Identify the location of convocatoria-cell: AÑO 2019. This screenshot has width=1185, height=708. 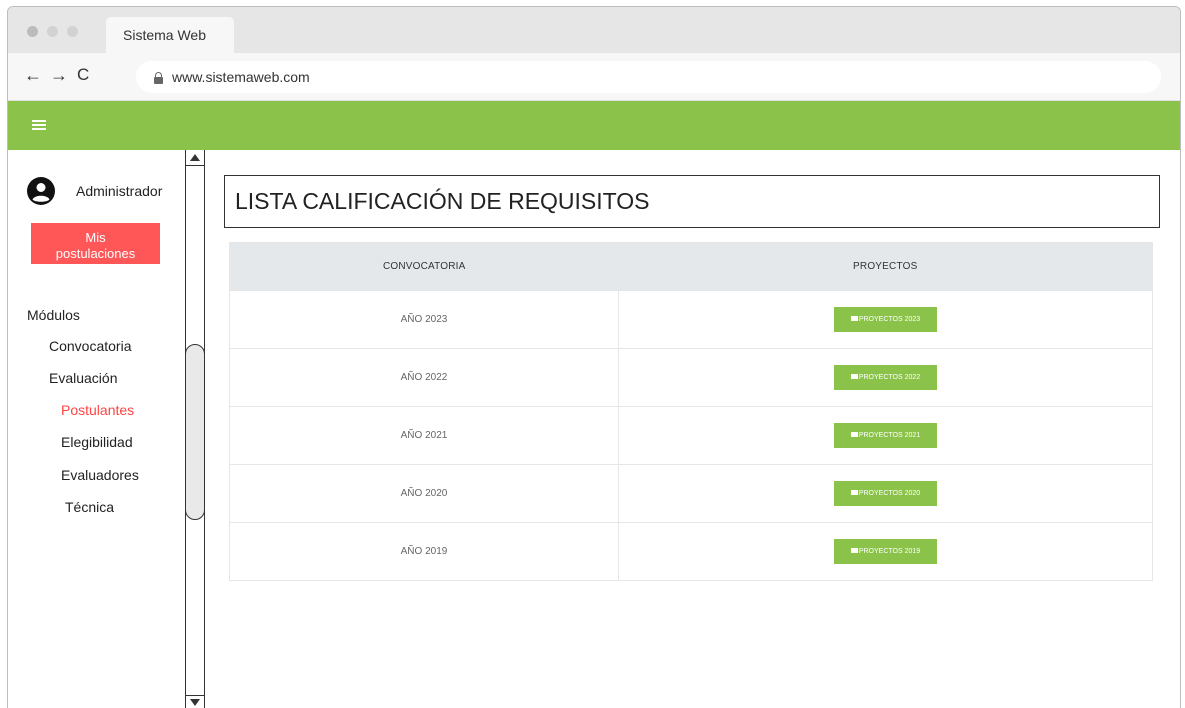
(424, 551).